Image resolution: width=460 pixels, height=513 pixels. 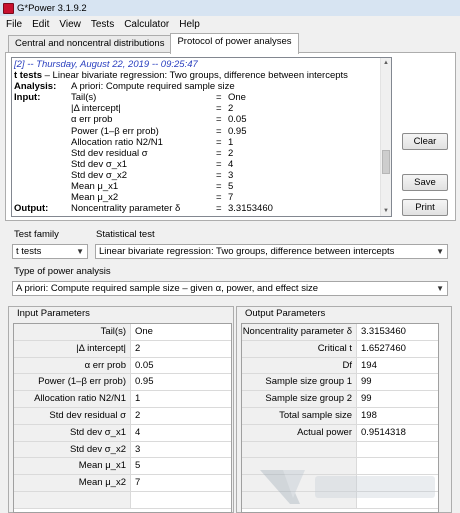 I want to click on scroll-thumb, so click(x=386, y=162).